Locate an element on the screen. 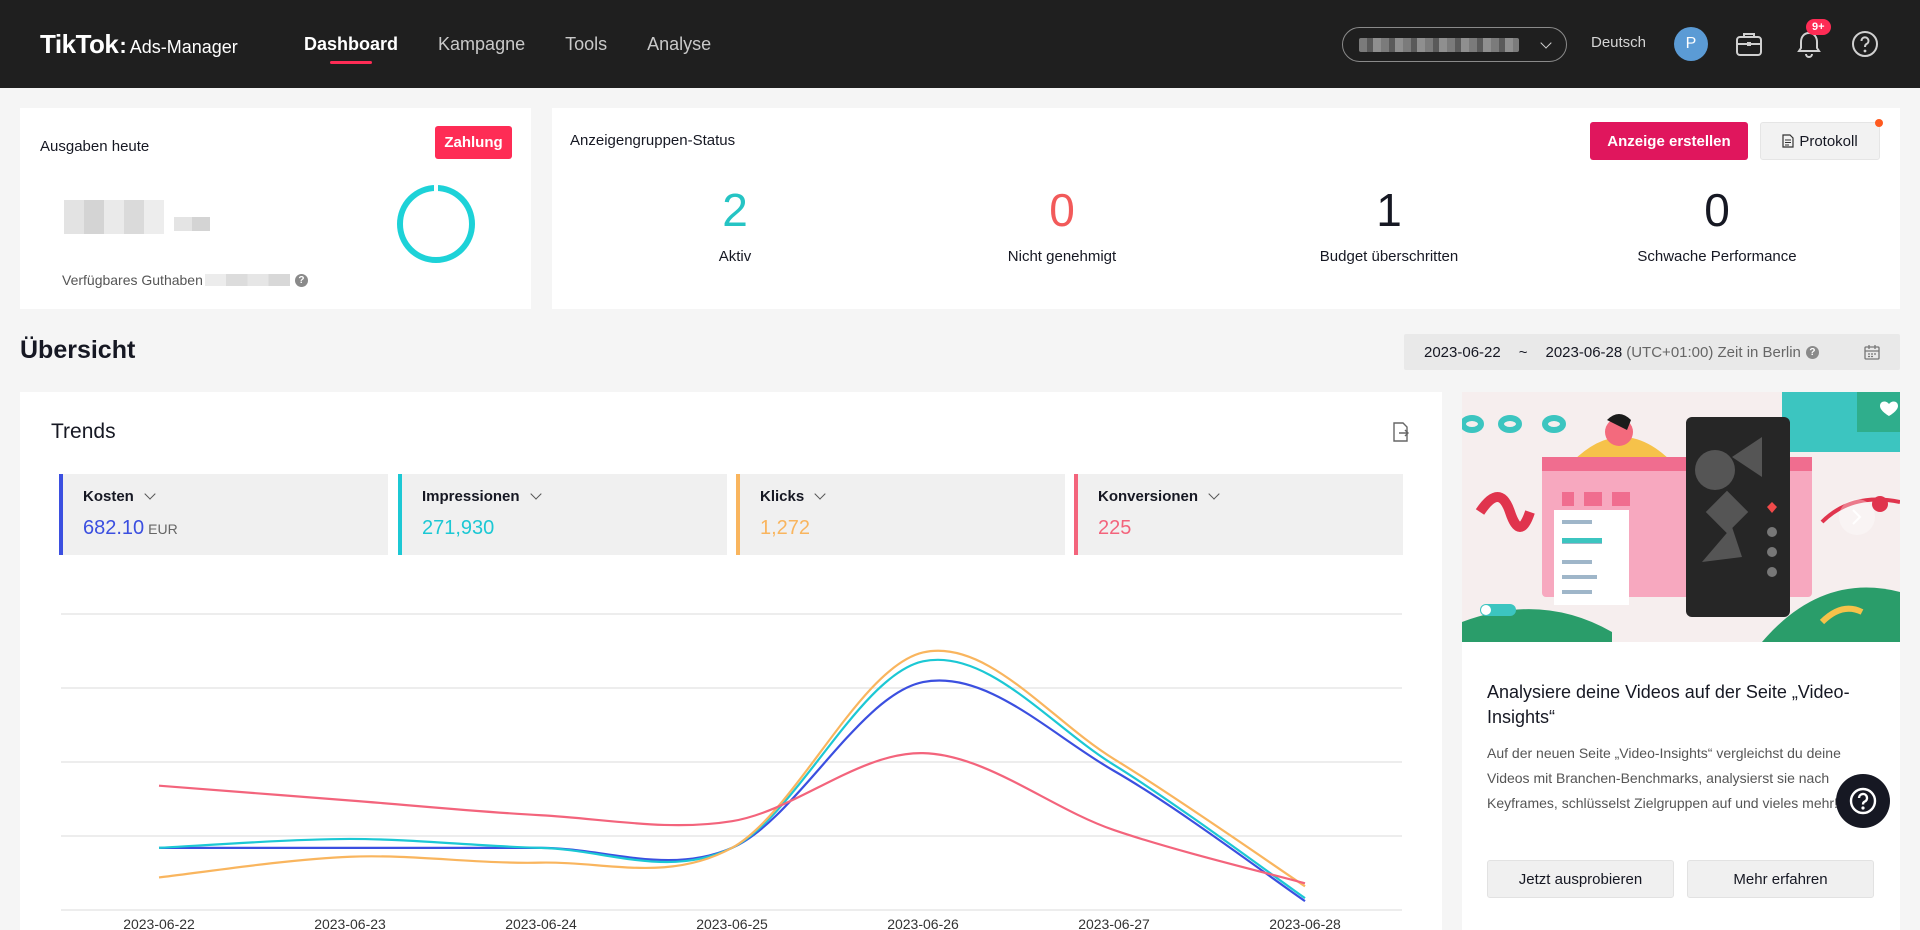 This screenshot has height=930, width=1920. series-line-konversionen is located at coordinates (732, 818).